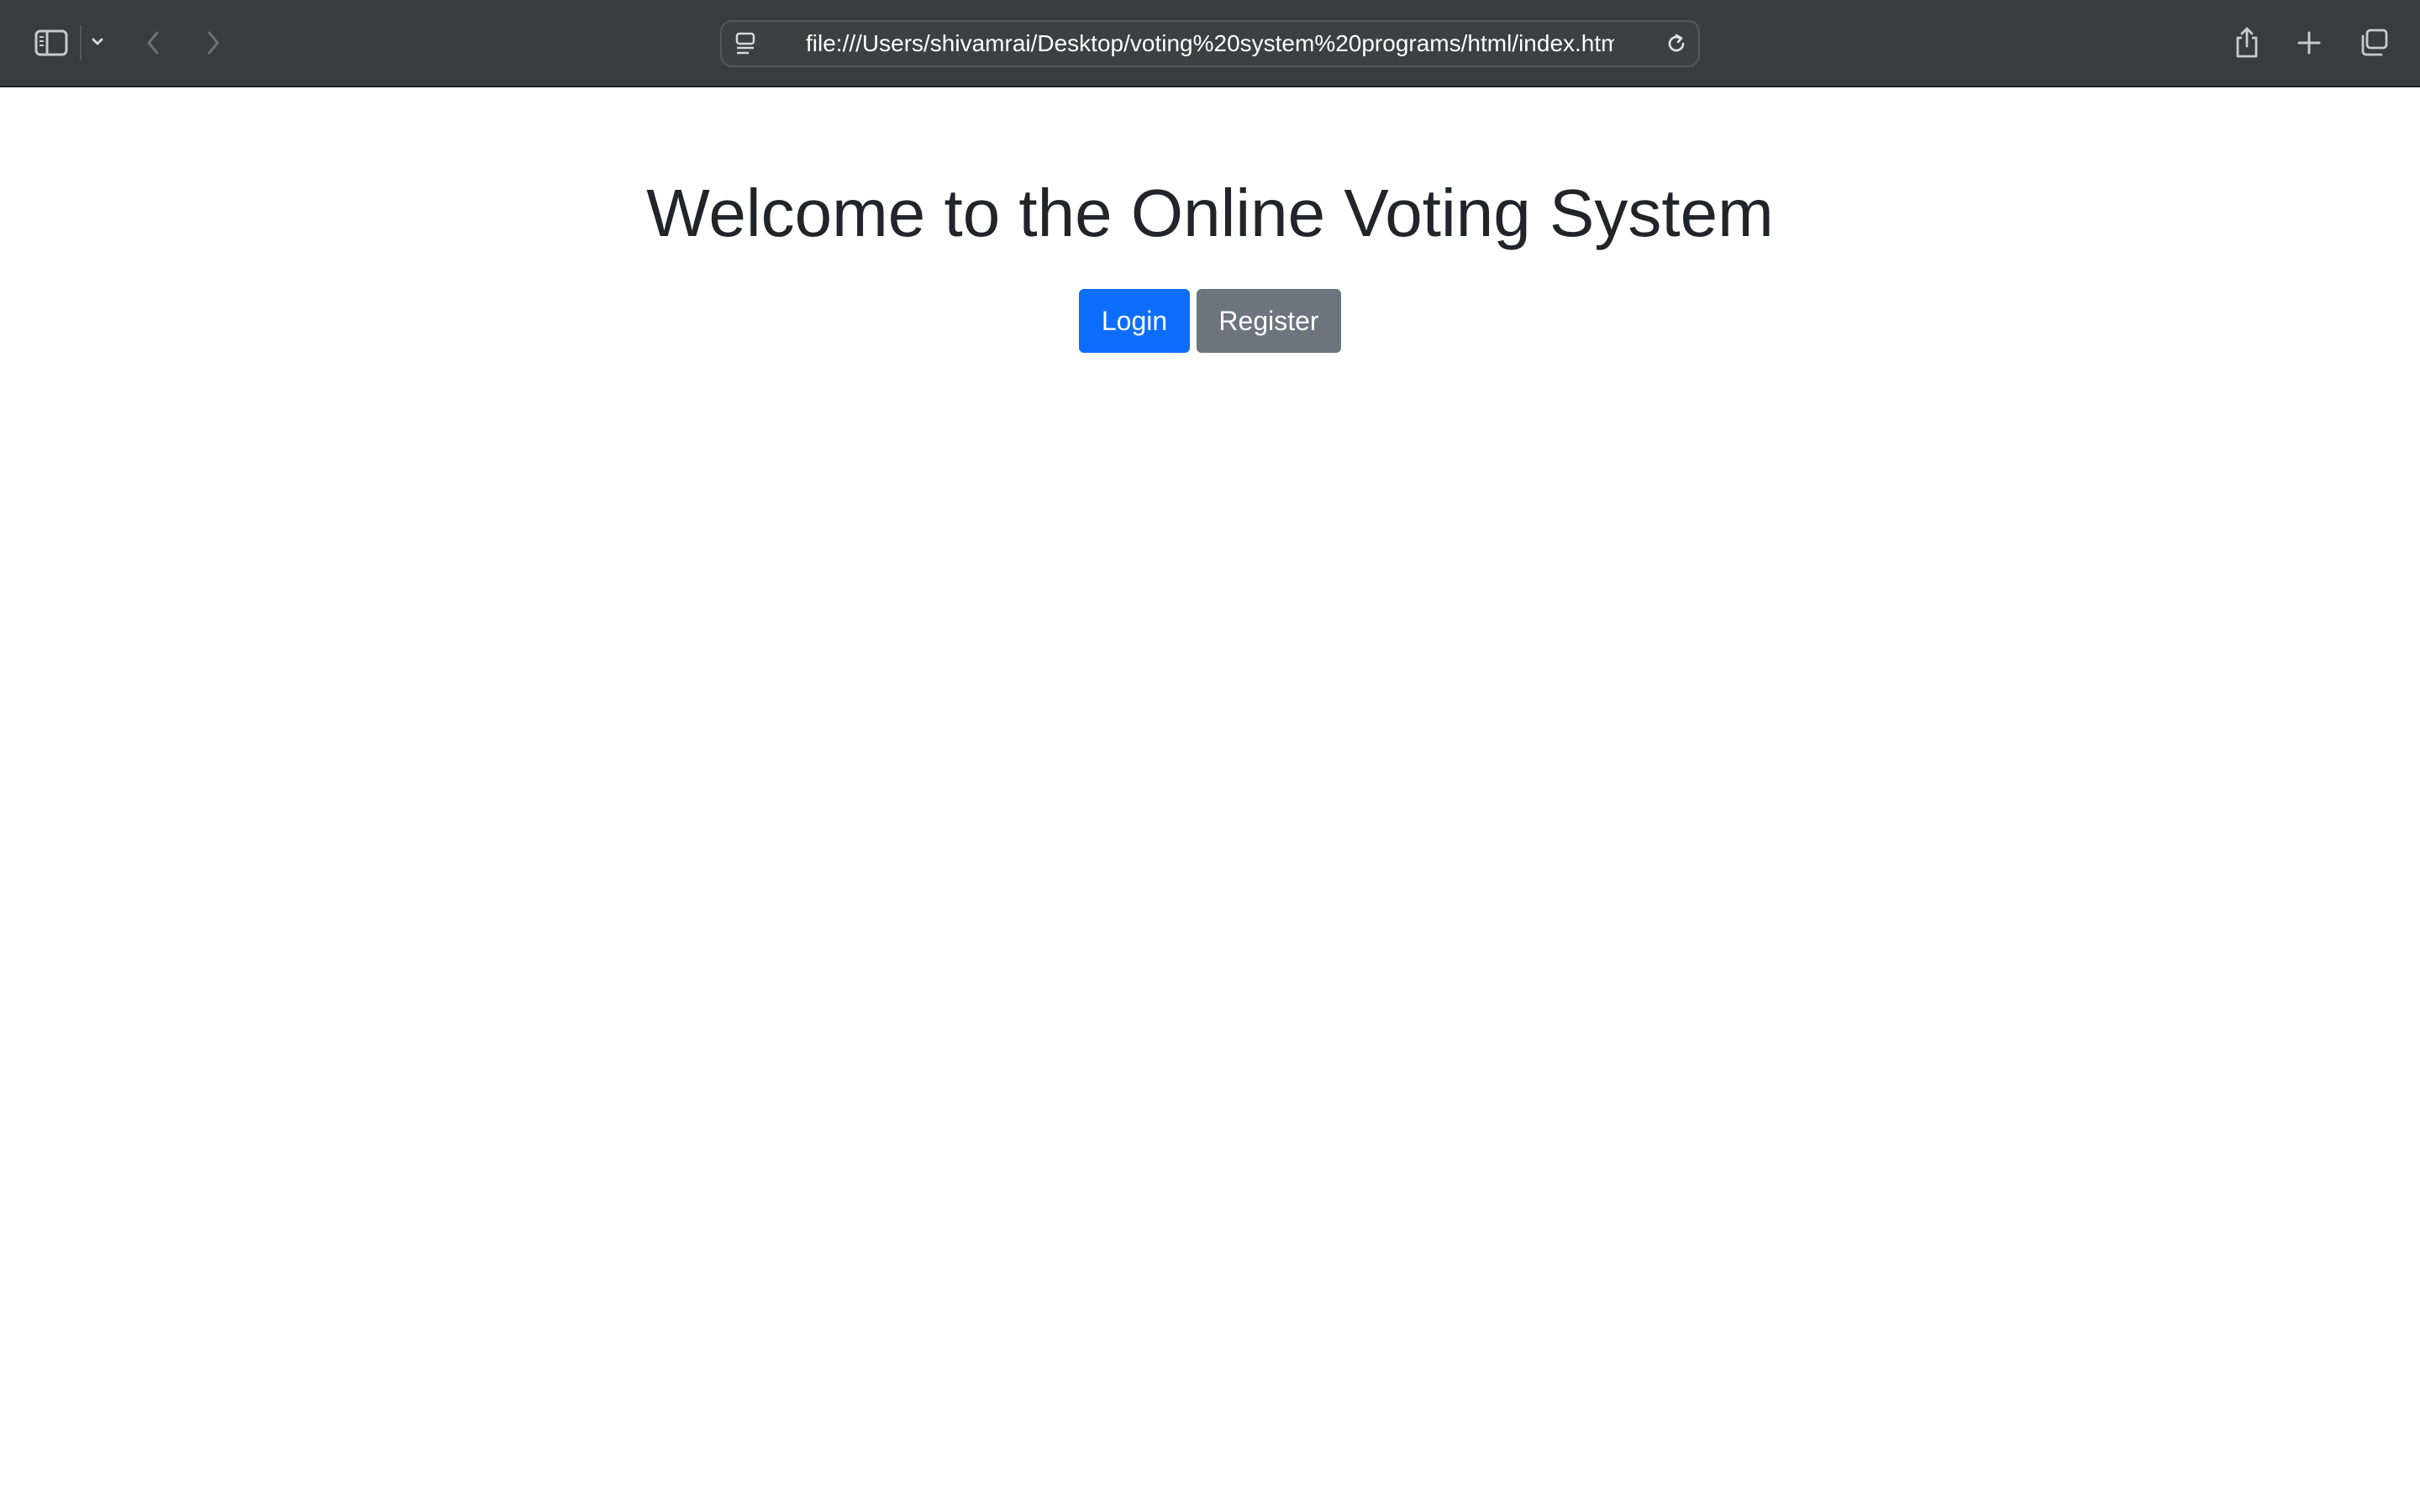 The width and height of the screenshot is (2420, 1512). Describe the element at coordinates (1210, 213) in the screenshot. I see `page-title: Welcome to the Online Voting System` at that location.